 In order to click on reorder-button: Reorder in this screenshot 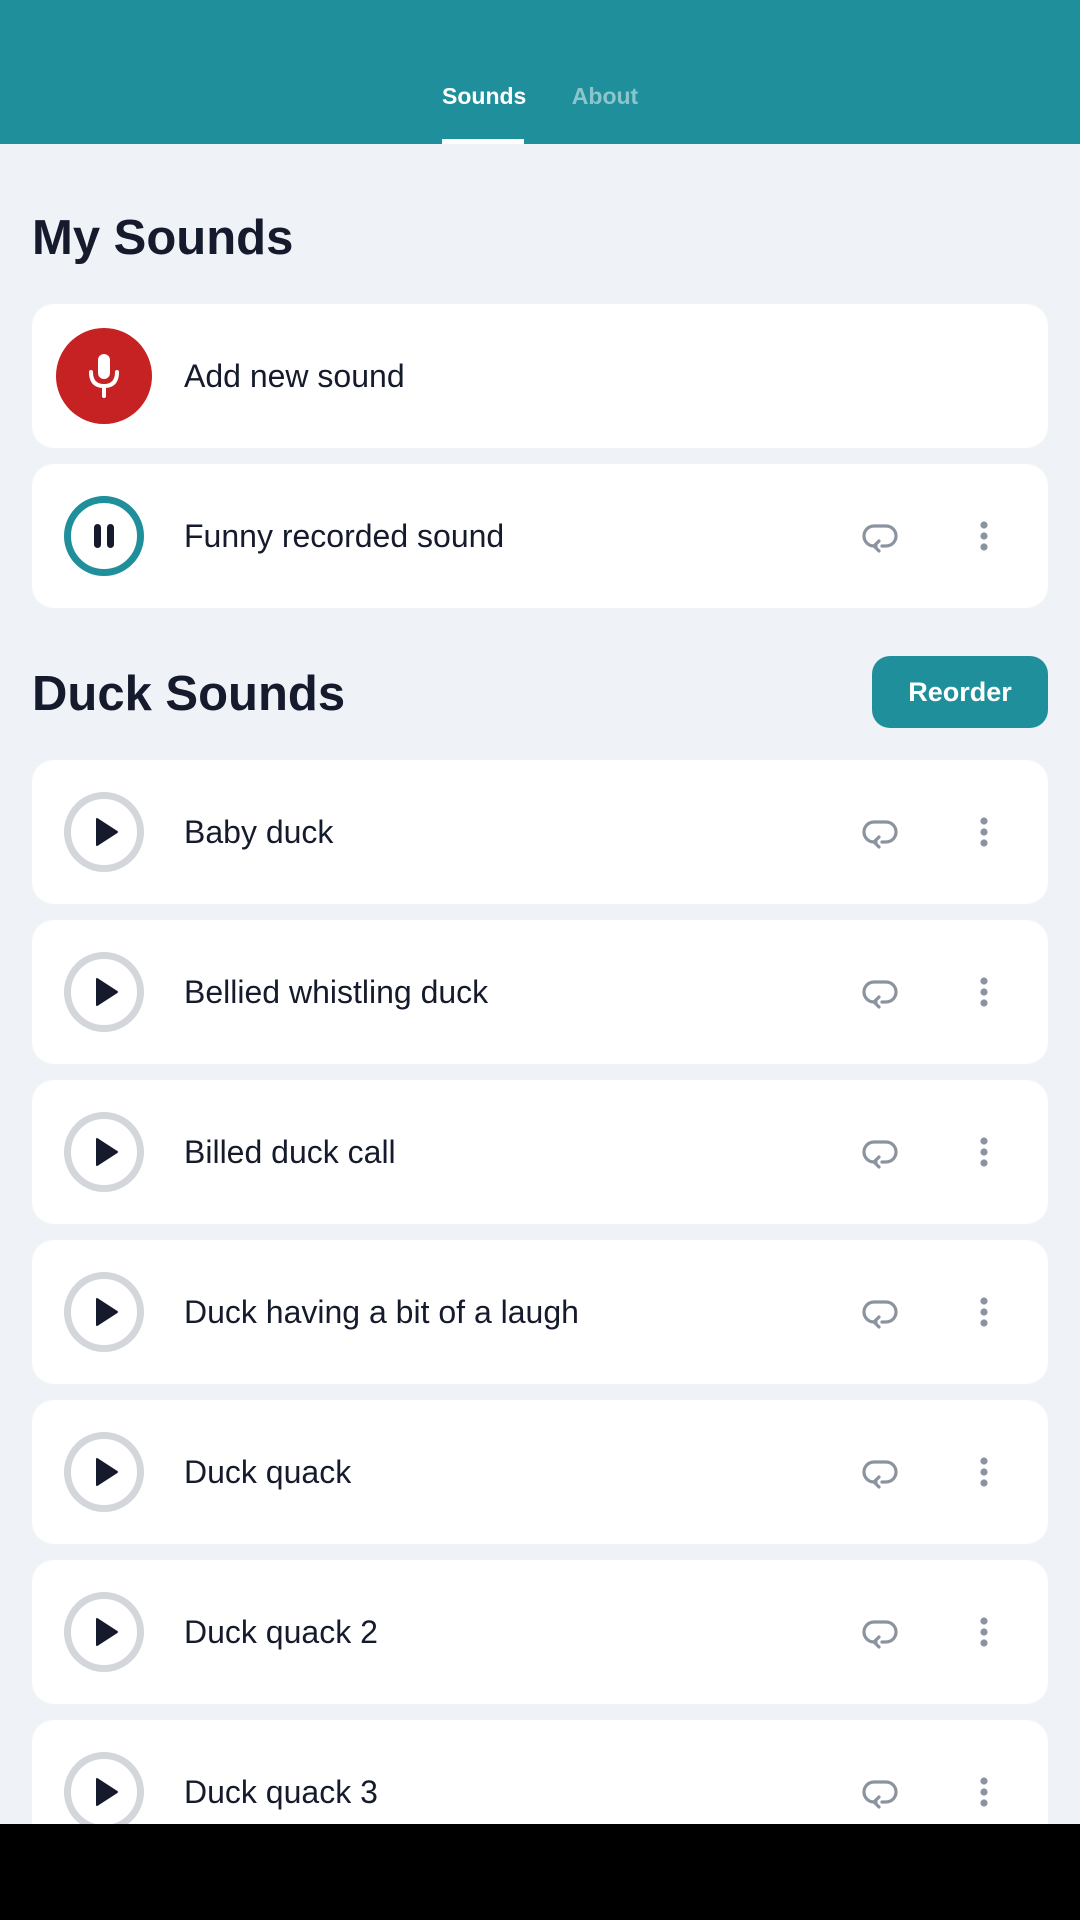, I will do `click(960, 692)`.